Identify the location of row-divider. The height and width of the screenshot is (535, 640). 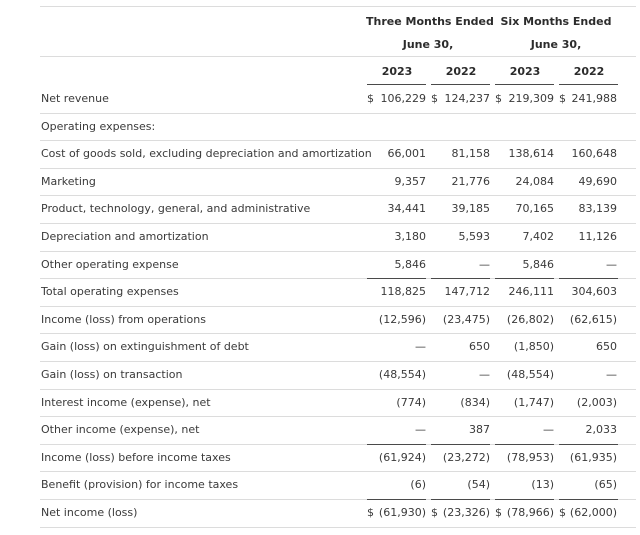
(338, 527).